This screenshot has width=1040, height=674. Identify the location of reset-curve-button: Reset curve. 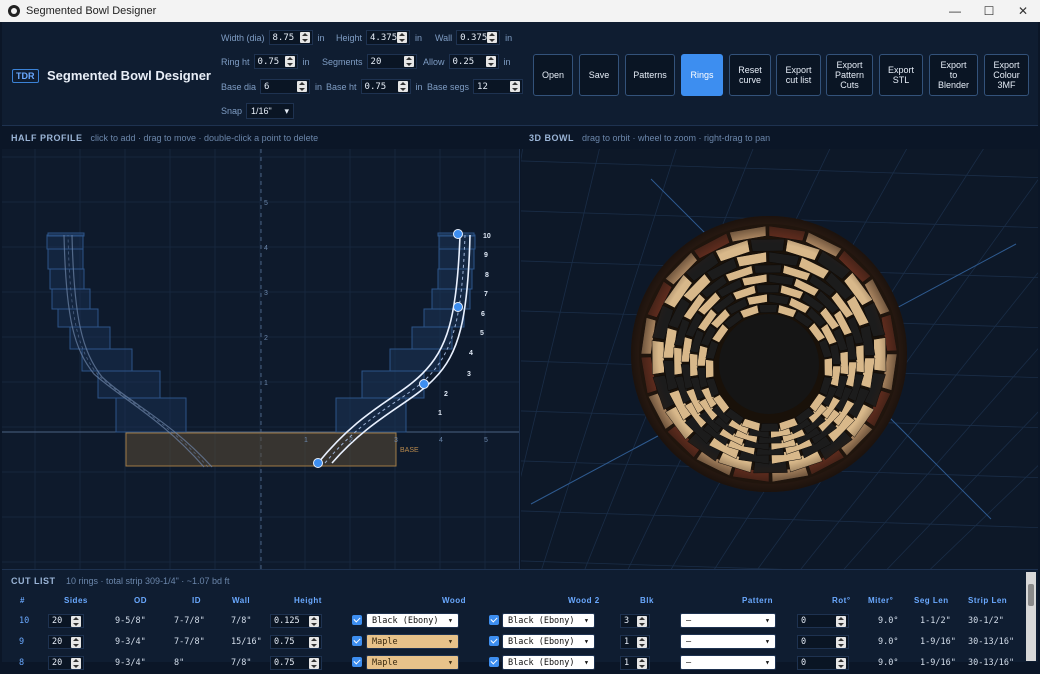
(750, 75).